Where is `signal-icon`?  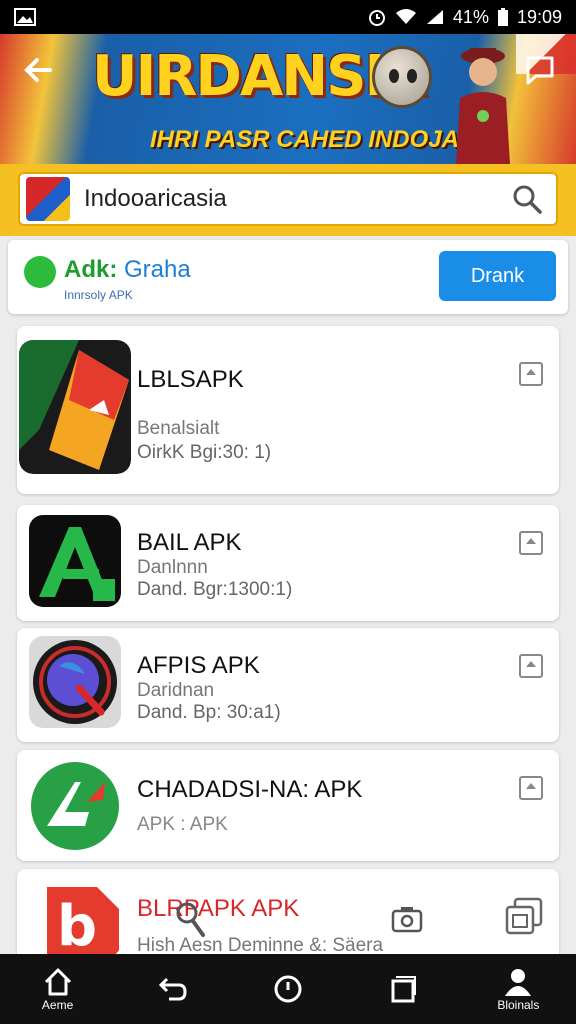
signal-icon is located at coordinates (434, 17).